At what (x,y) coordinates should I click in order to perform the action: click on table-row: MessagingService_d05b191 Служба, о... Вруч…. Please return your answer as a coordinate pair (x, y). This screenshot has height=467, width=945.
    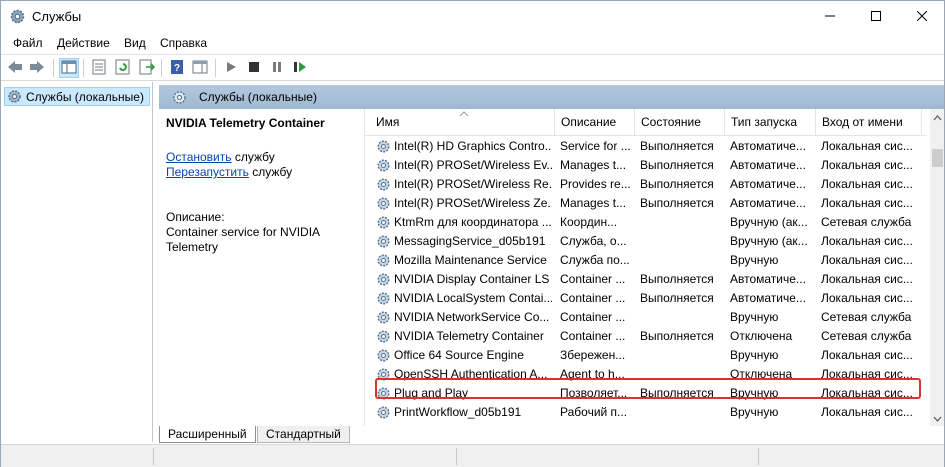
    Looking at the image, I should click on (646, 241).